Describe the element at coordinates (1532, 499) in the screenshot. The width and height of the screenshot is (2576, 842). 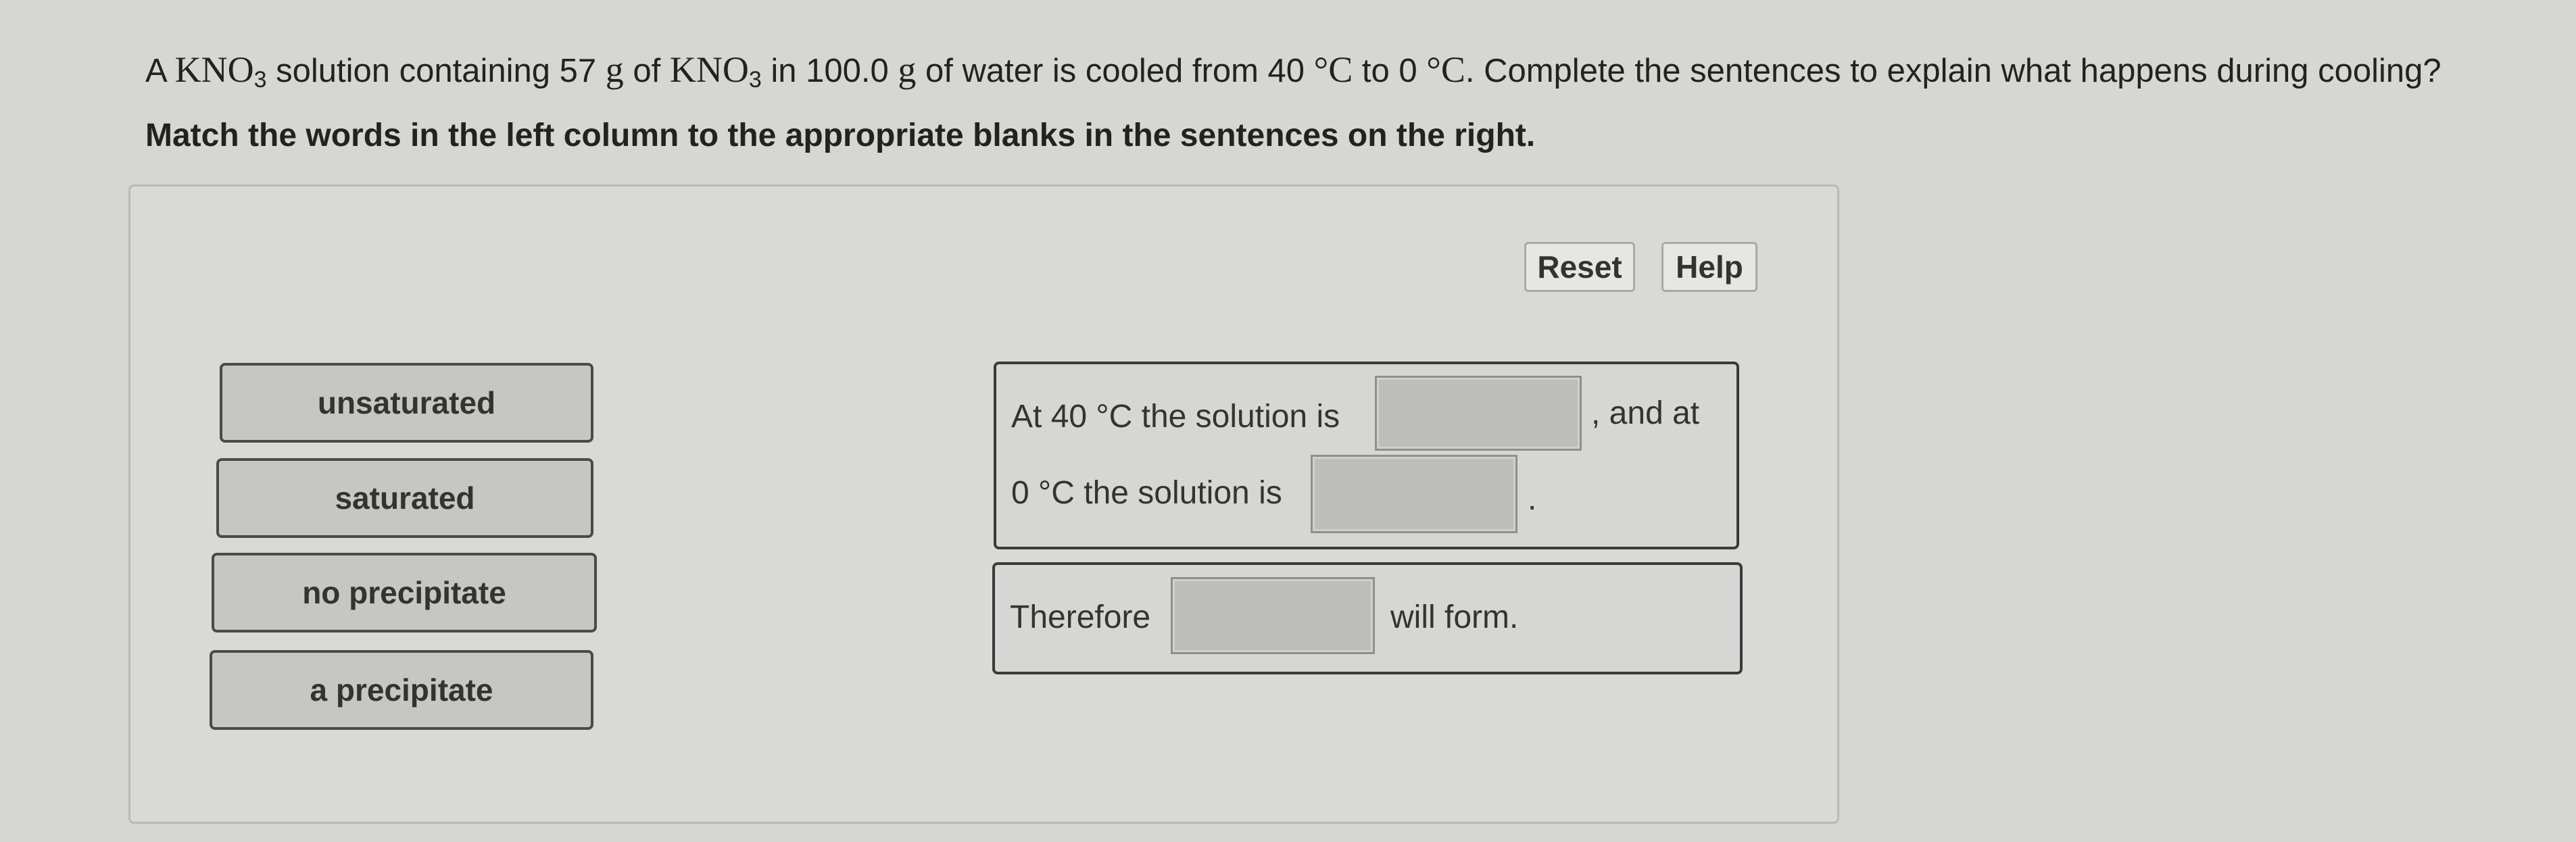
I see `sentence1-text-4: .` at that location.